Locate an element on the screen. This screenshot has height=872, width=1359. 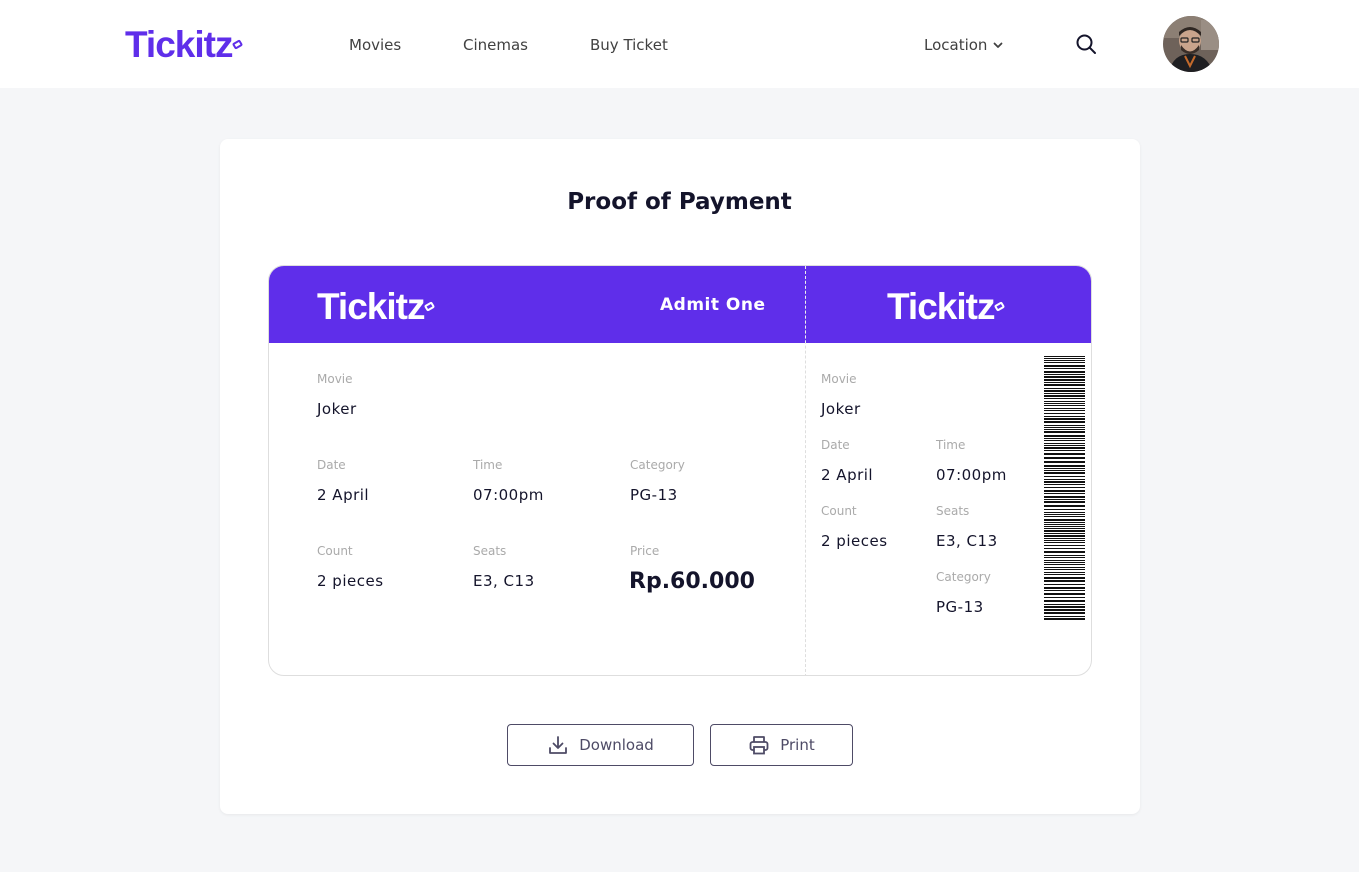
download-label: Download is located at coordinates (616, 745).